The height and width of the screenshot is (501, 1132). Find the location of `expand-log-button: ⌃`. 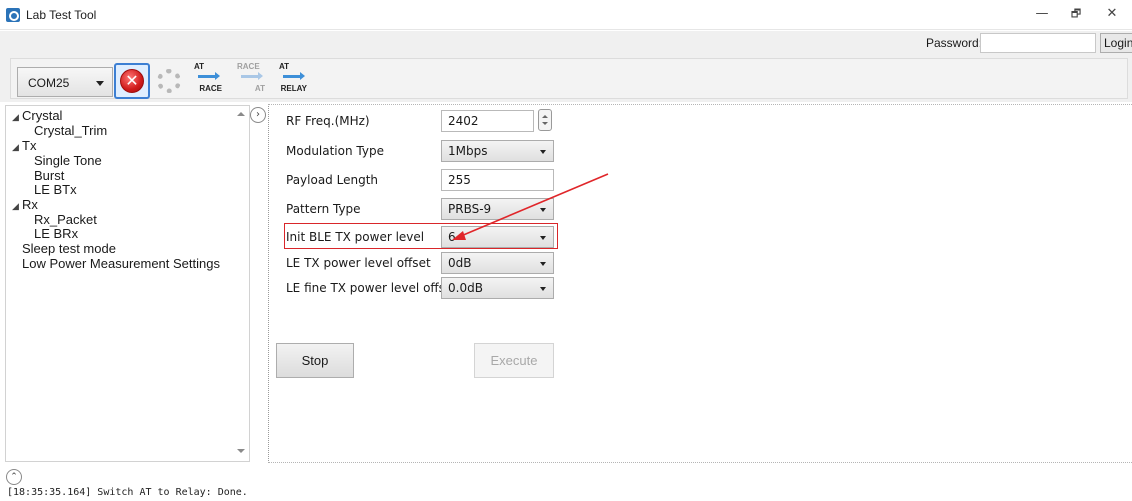

expand-log-button: ⌃ is located at coordinates (14, 477).